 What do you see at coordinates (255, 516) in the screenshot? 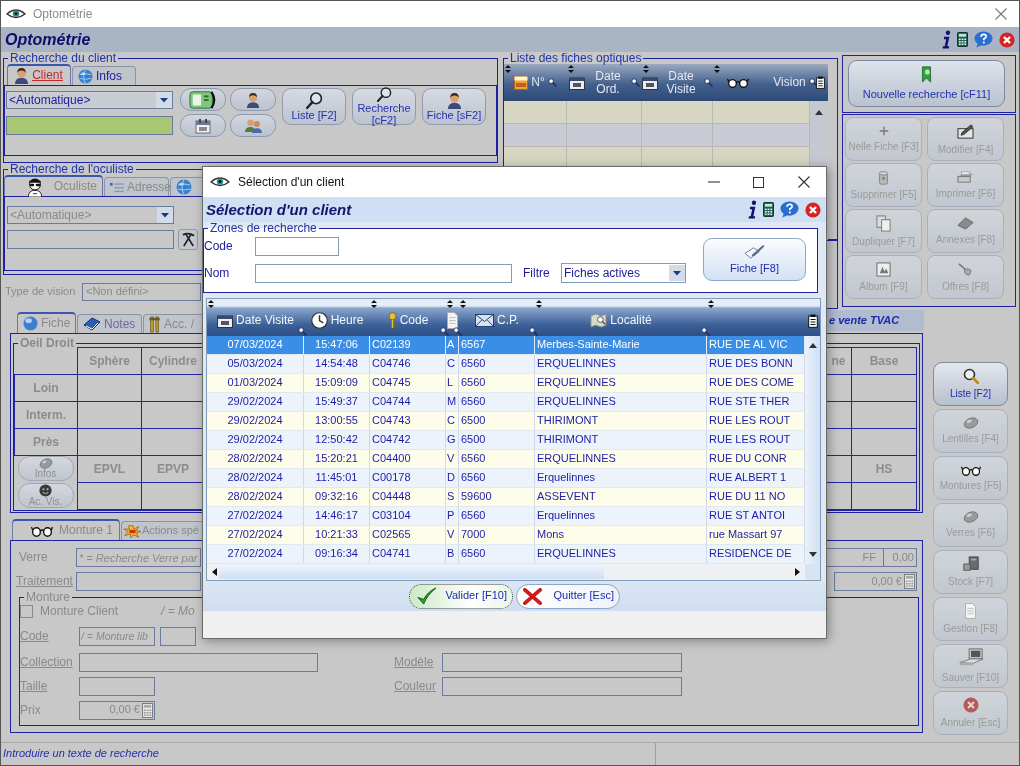
I see `table-cell: 27/02/2024` at bounding box center [255, 516].